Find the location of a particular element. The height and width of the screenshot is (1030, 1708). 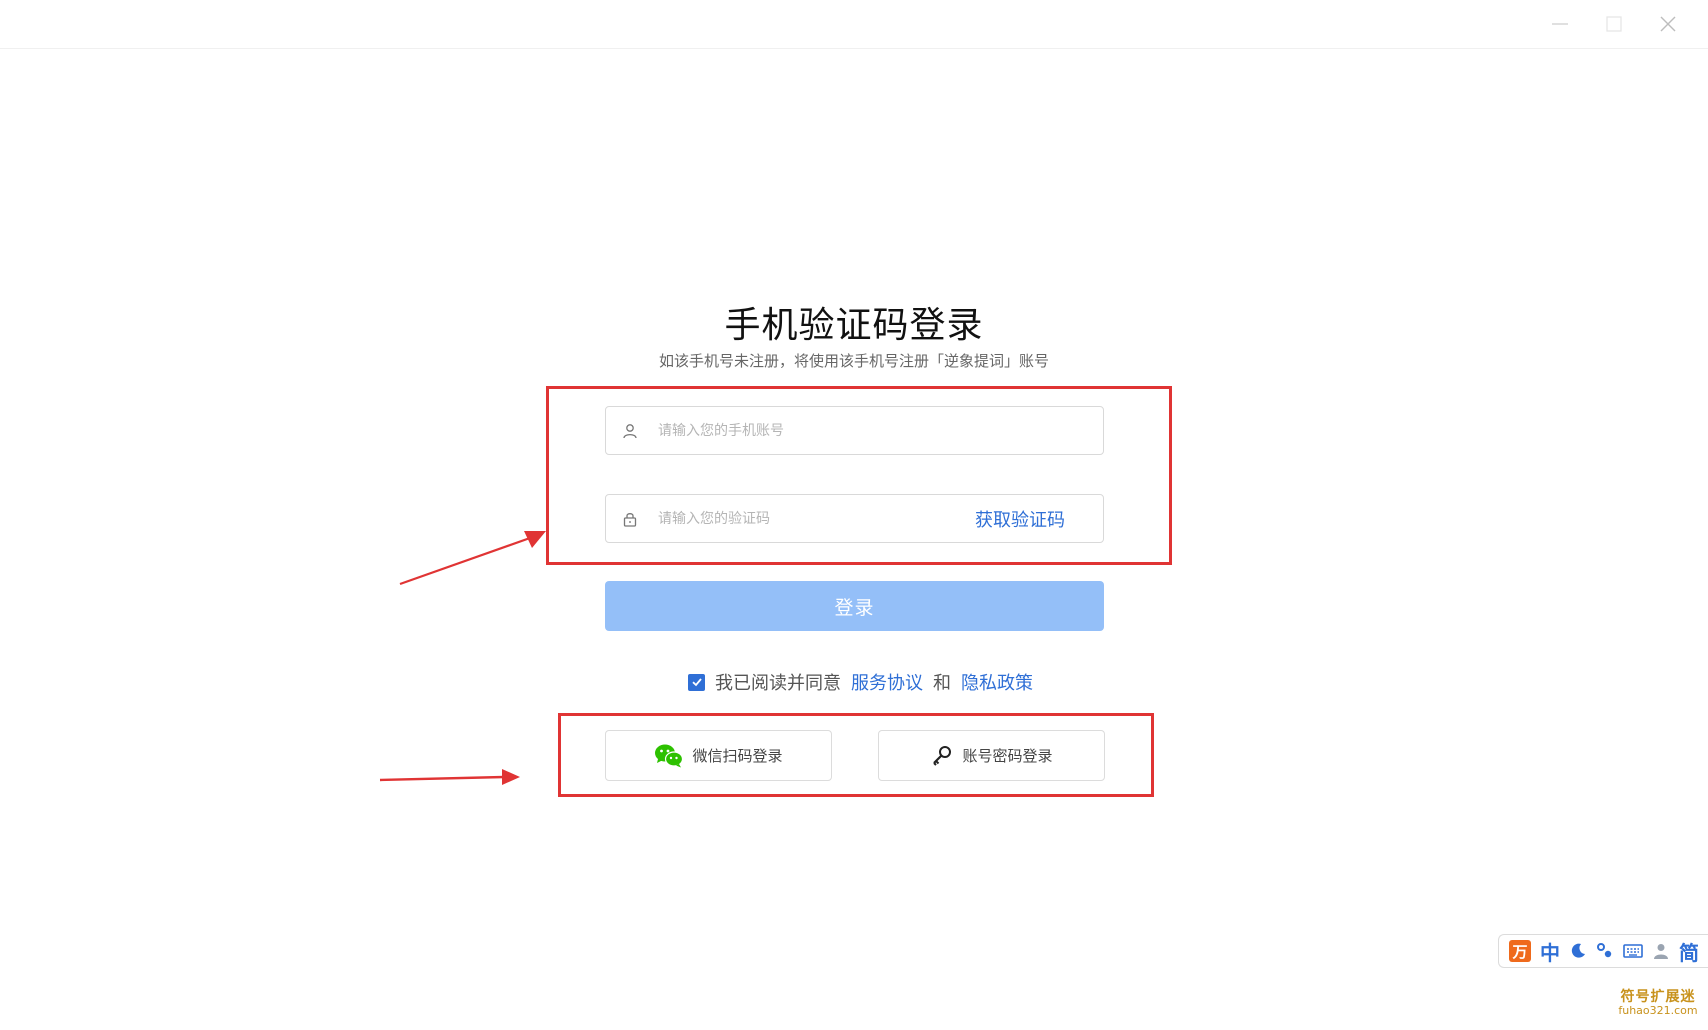

annotation-box-alt-login is located at coordinates (856, 755).